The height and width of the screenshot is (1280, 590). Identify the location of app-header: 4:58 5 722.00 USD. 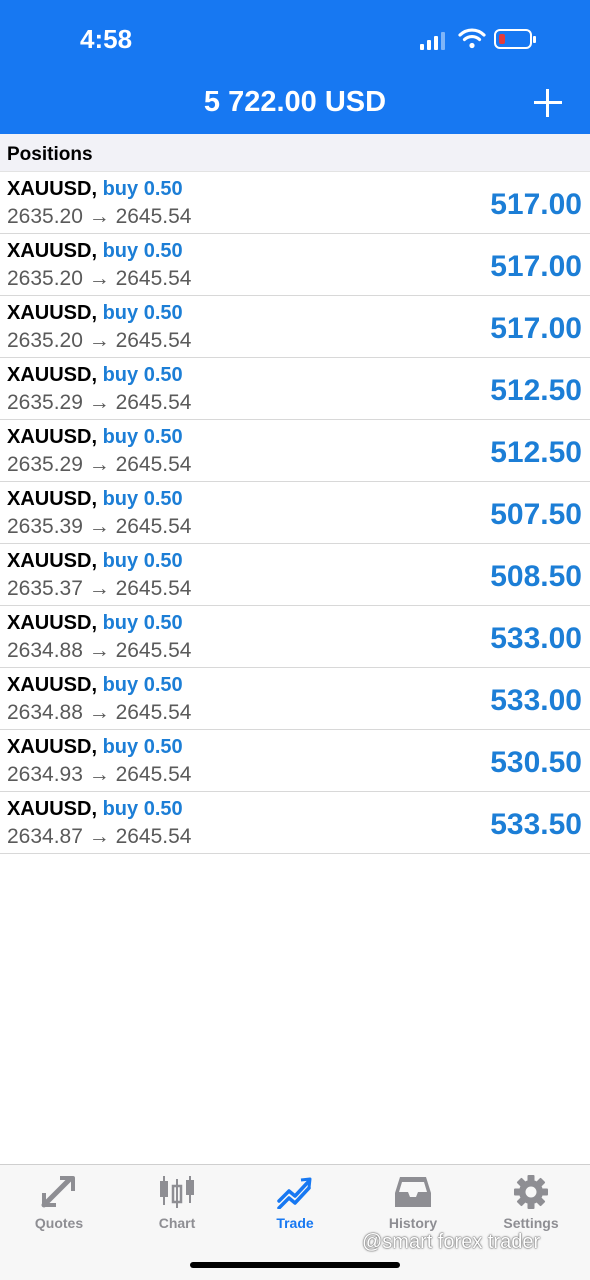
(295, 67).